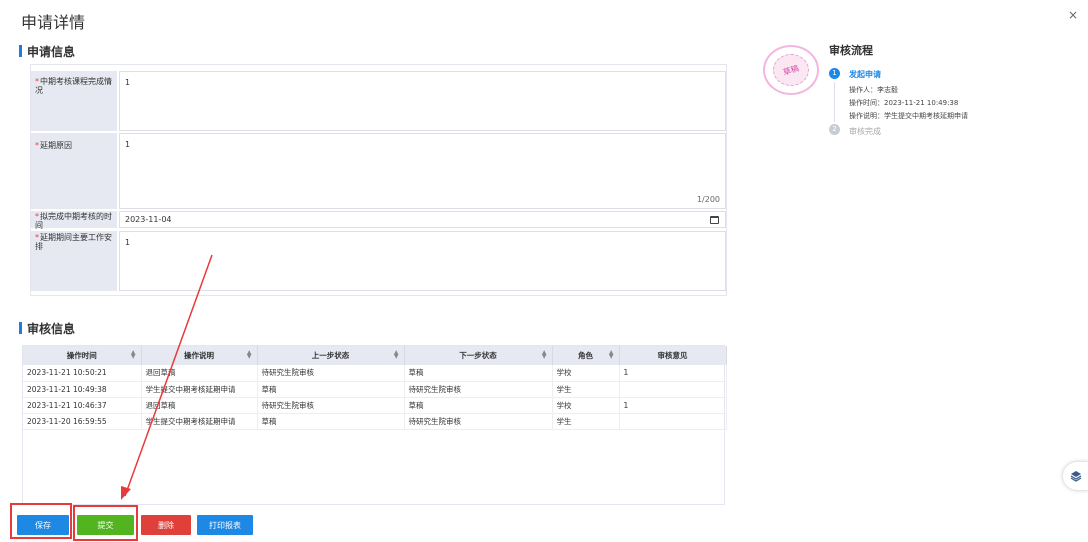 This screenshot has height=542, width=1088. I want to click on field-label-course-completion: *中期考核课程完成情况, so click(74, 101).